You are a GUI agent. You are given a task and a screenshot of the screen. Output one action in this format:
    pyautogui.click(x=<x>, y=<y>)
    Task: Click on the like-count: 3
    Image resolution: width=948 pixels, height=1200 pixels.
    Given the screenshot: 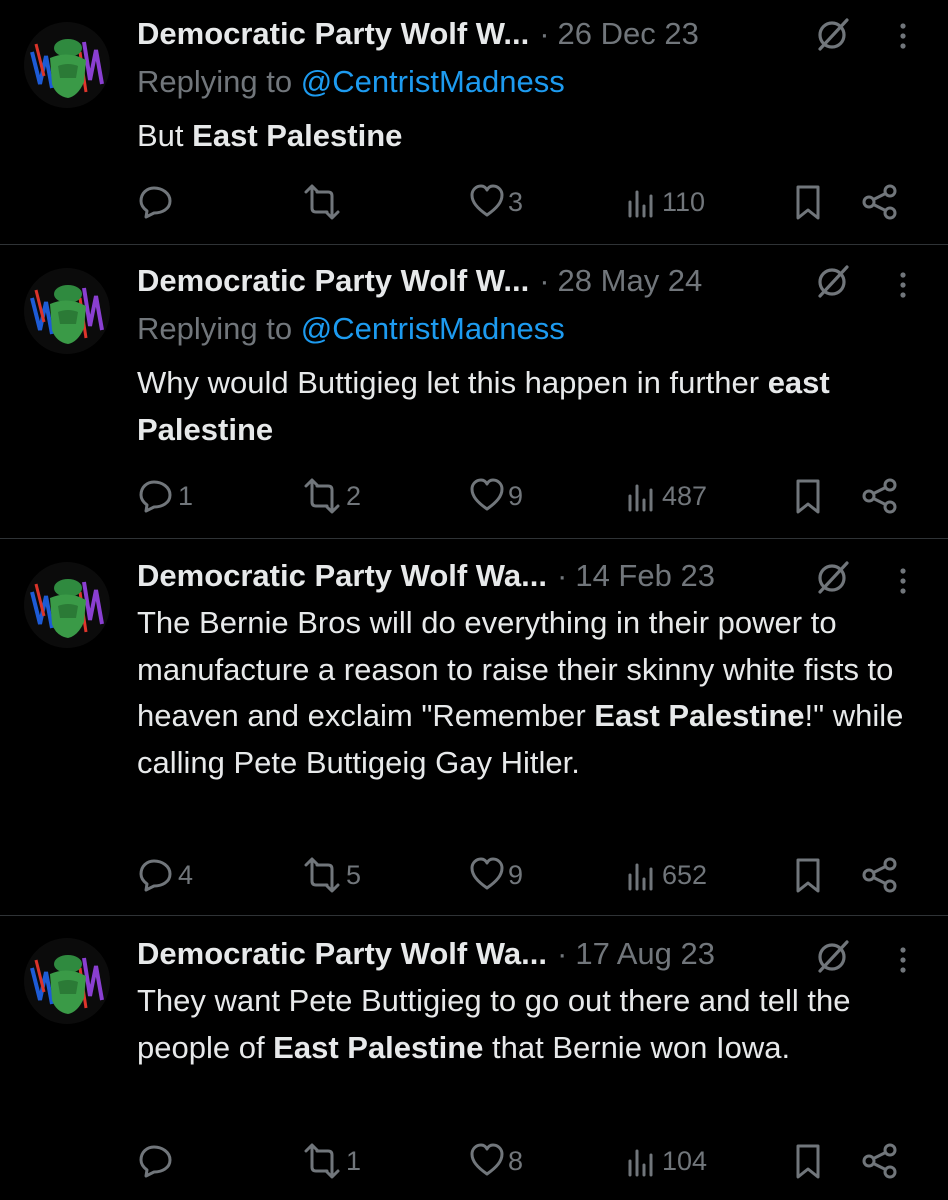 What is the action you would take?
    pyautogui.click(x=516, y=201)
    